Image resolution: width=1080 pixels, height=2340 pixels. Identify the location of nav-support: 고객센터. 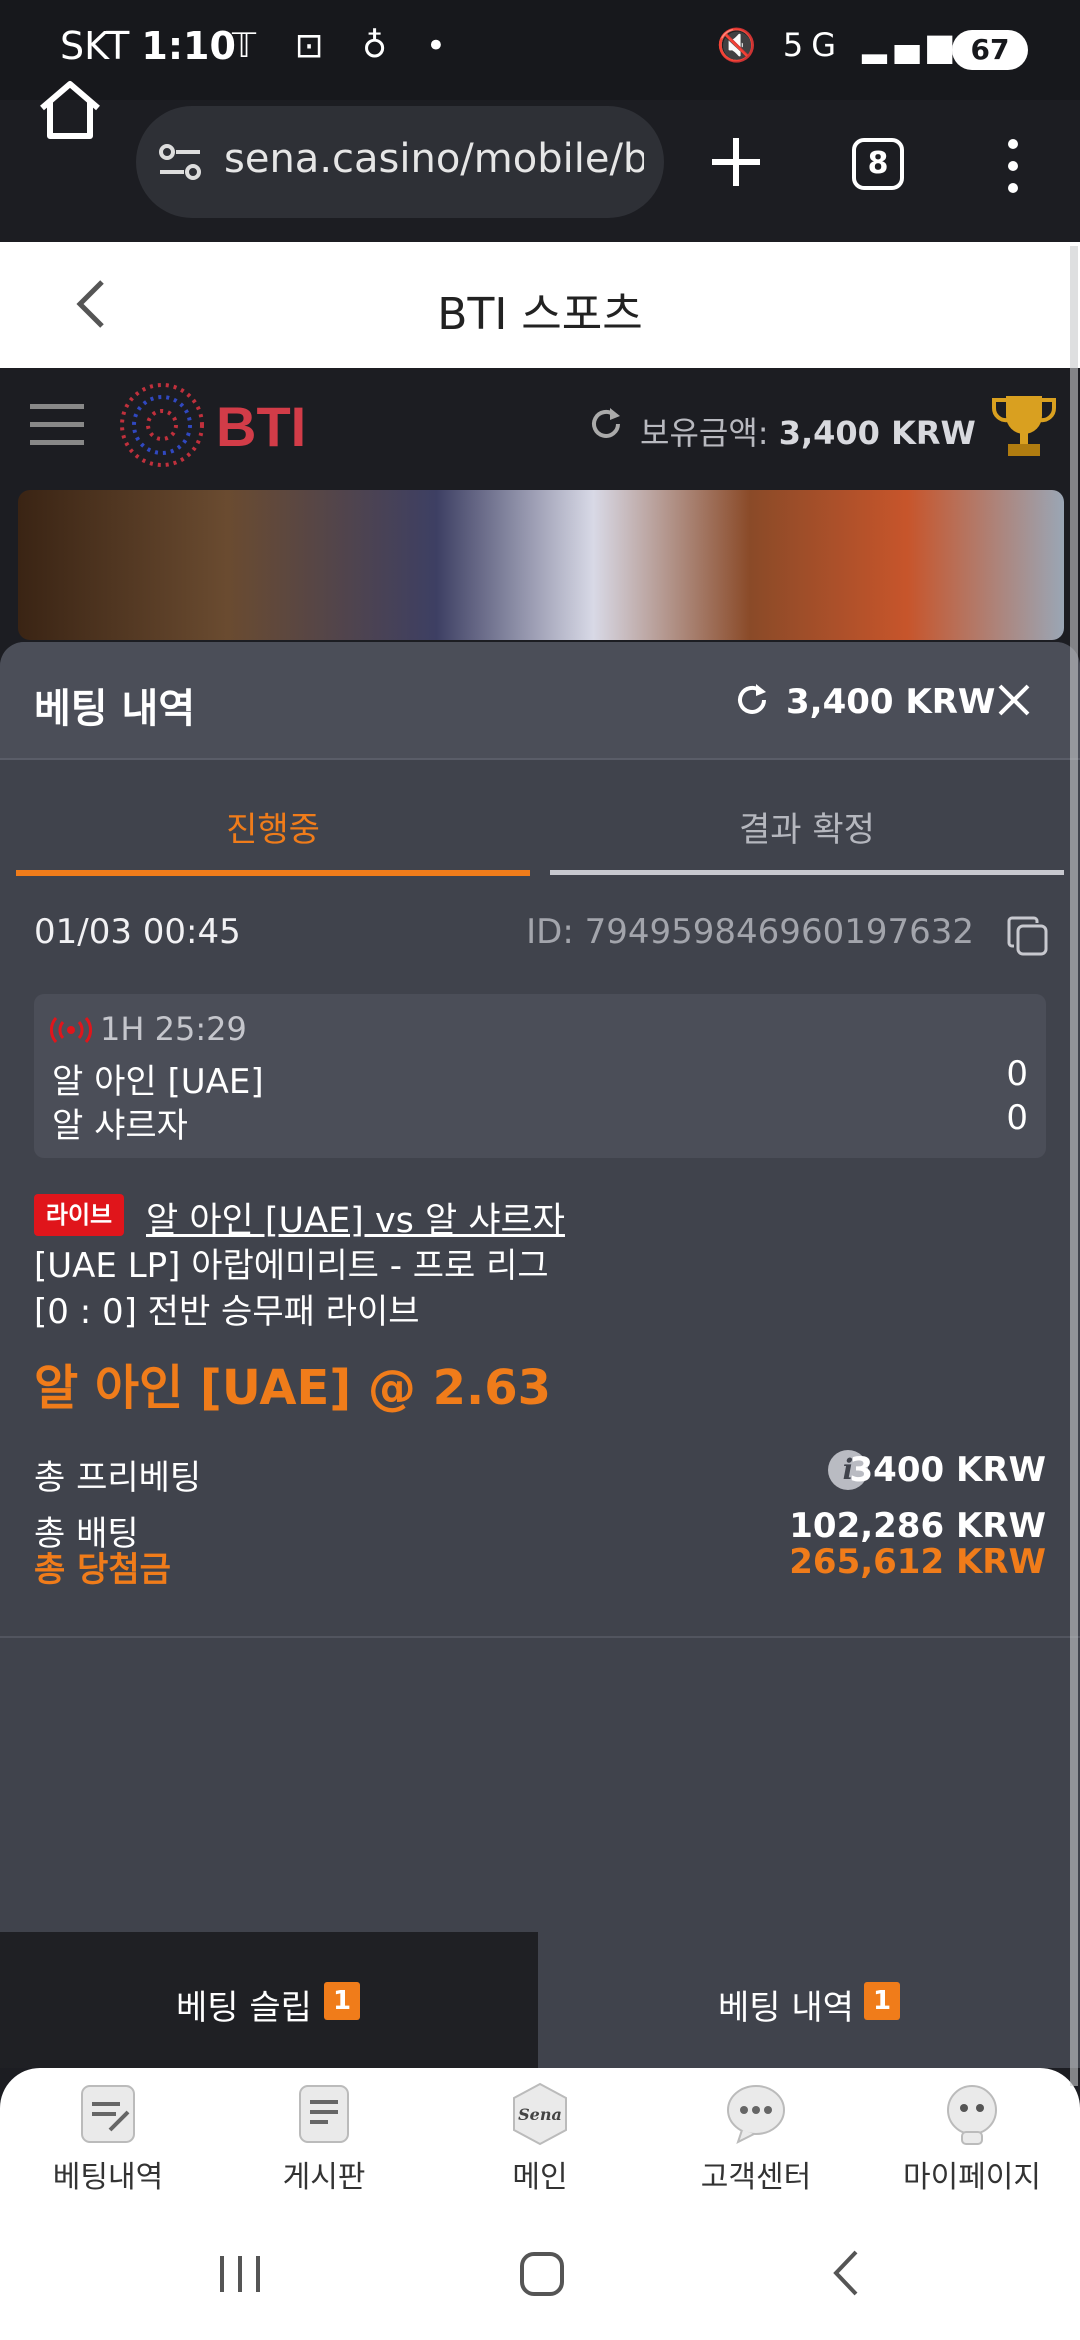
(756, 2142).